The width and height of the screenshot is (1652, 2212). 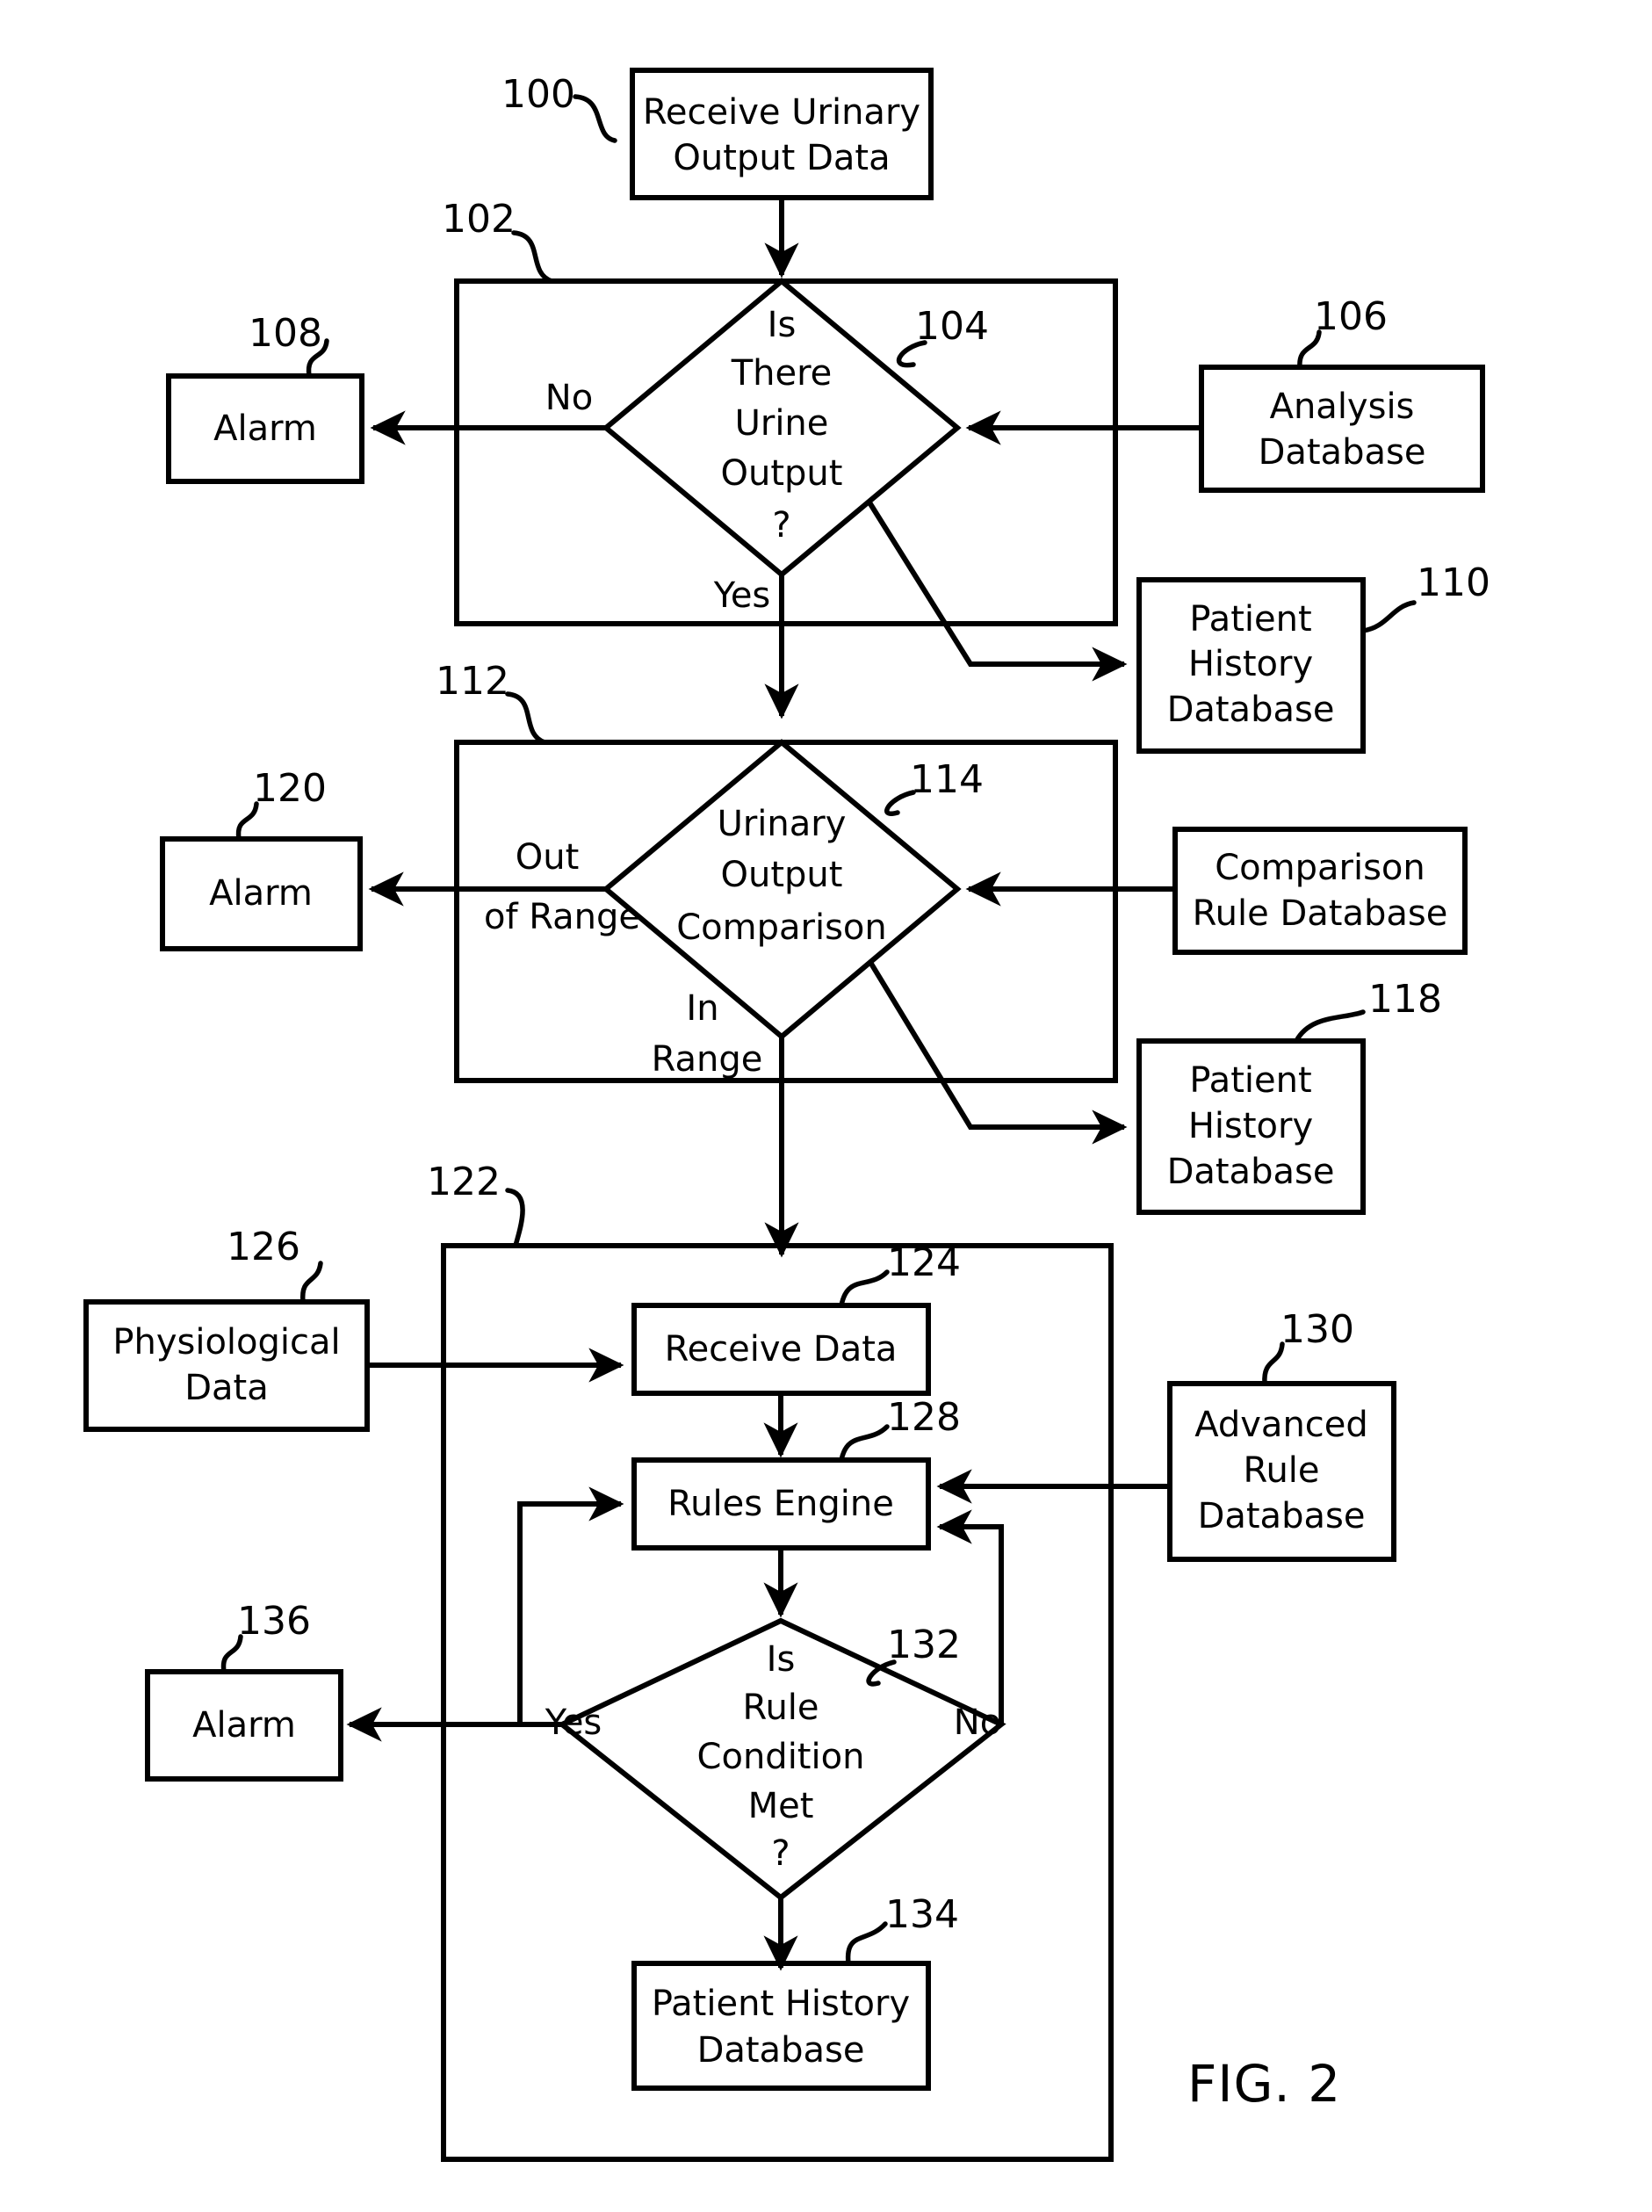 I want to click on figure-caption: FIG. 2, so click(x=1264, y=2084).